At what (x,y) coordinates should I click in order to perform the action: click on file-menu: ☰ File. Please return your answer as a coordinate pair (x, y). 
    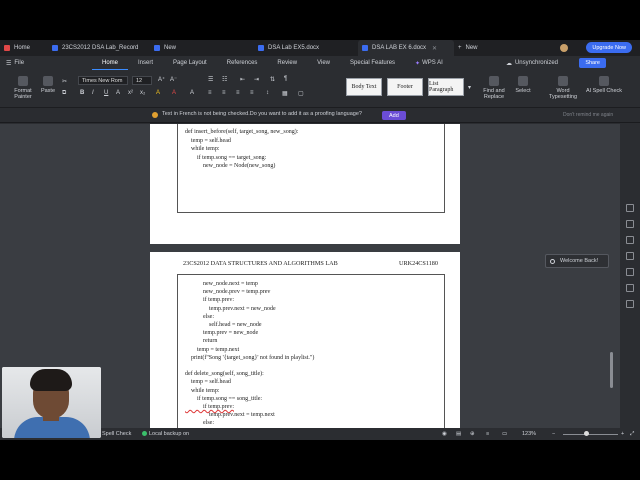
    Looking at the image, I should click on (23, 63).